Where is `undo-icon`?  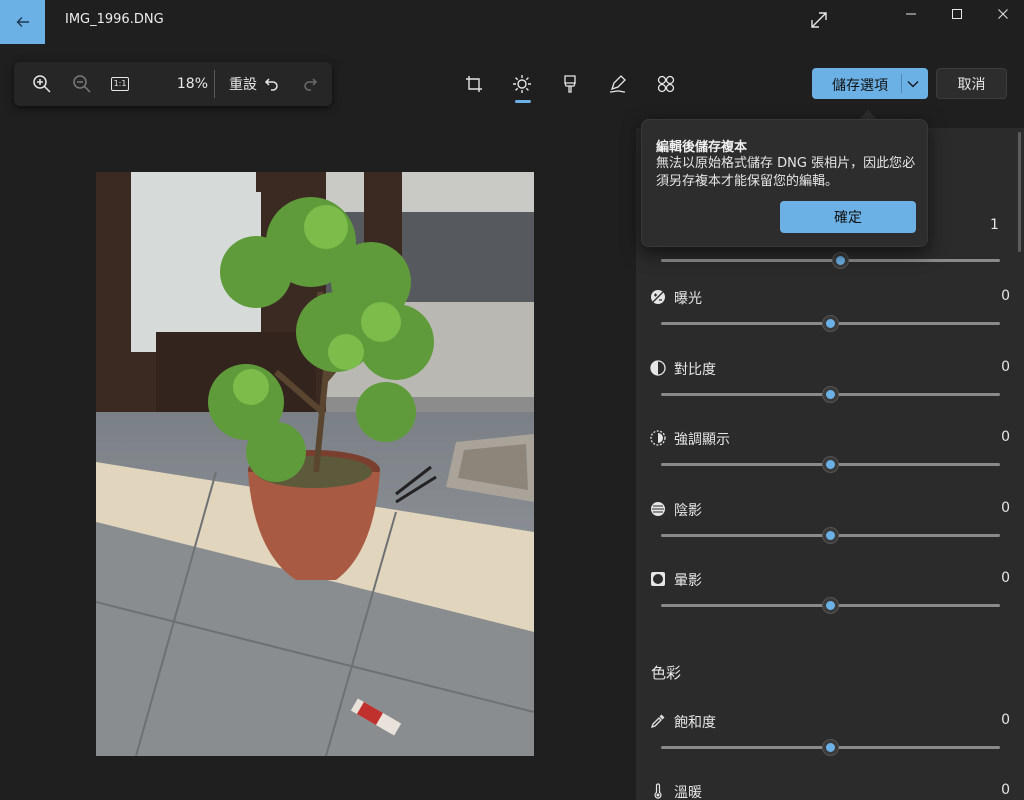
undo-icon is located at coordinates (271, 84).